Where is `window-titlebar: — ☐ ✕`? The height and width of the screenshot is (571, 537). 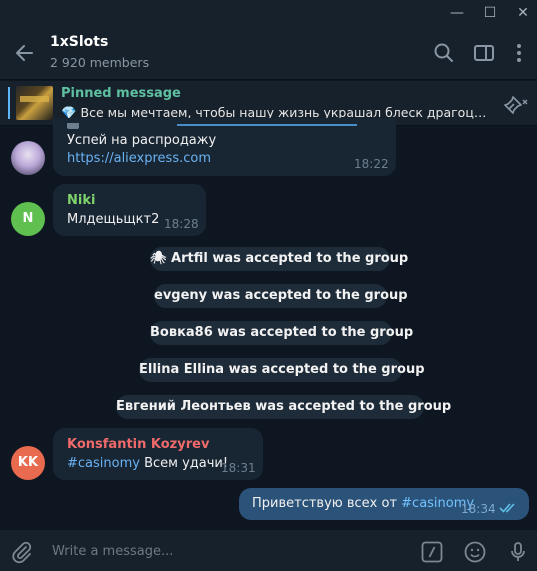 window-titlebar: — ☐ ✕ is located at coordinates (268, 13).